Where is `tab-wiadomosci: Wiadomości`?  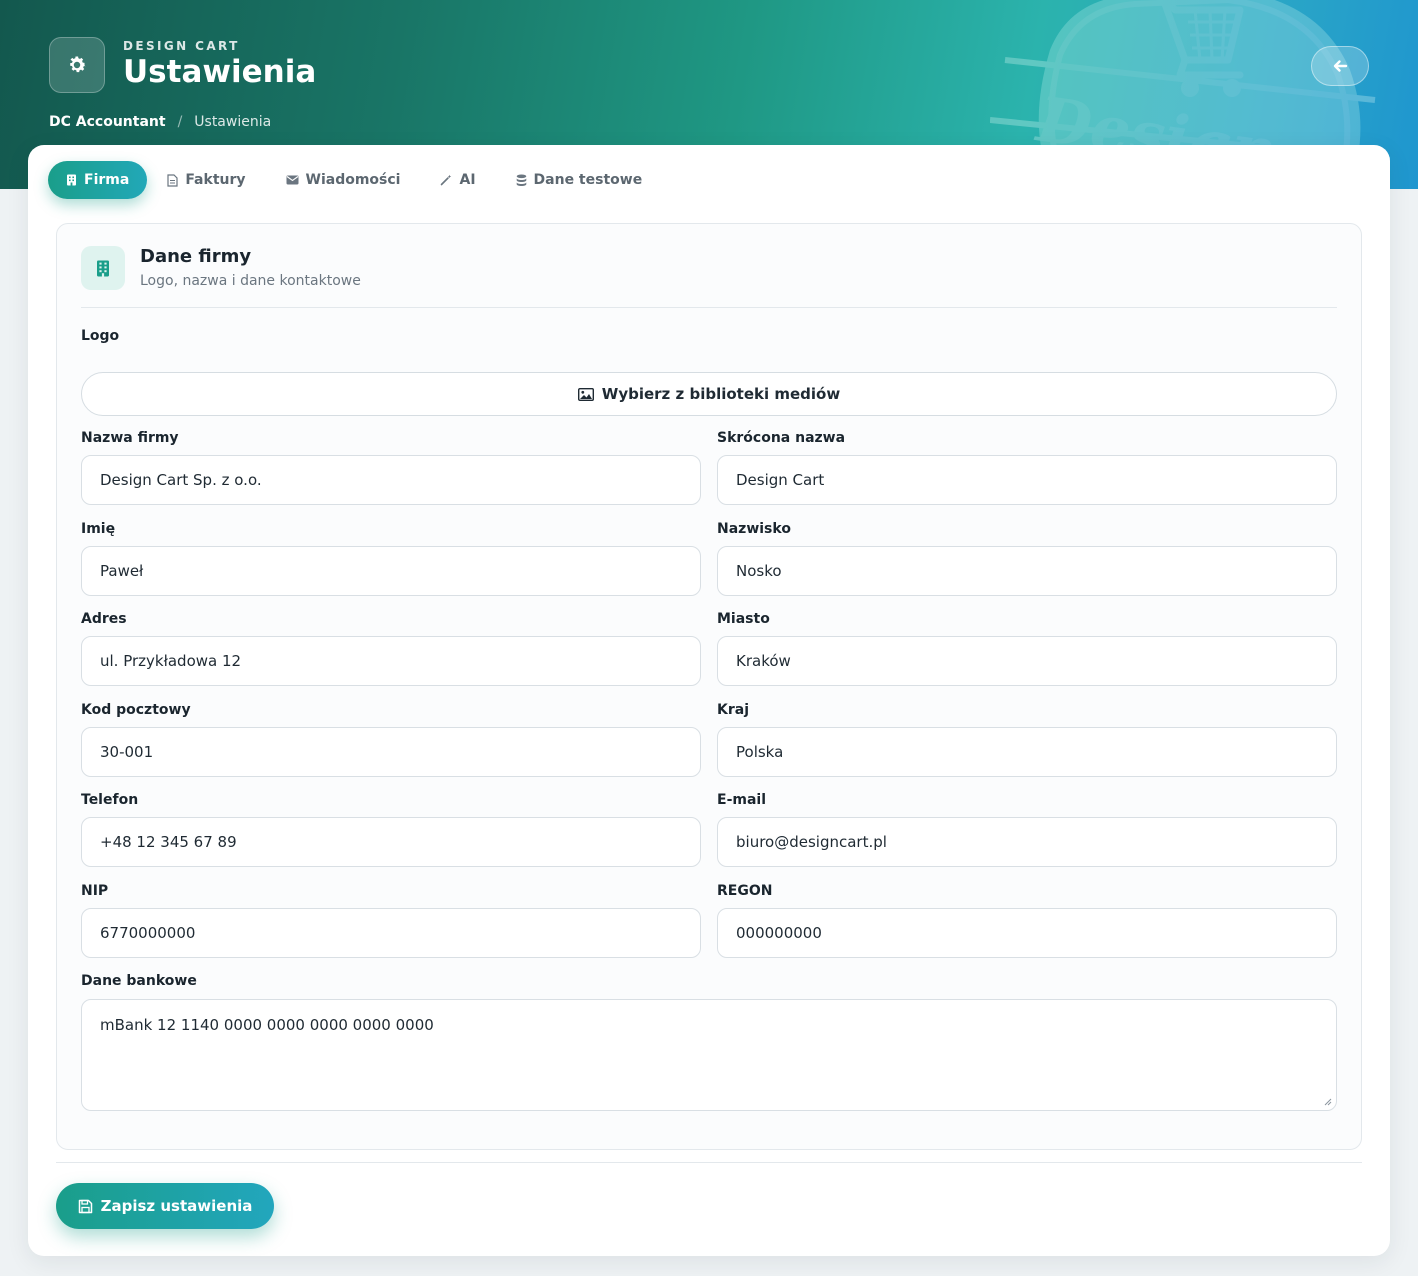
tab-wiadomosci: Wiadomości is located at coordinates (343, 180).